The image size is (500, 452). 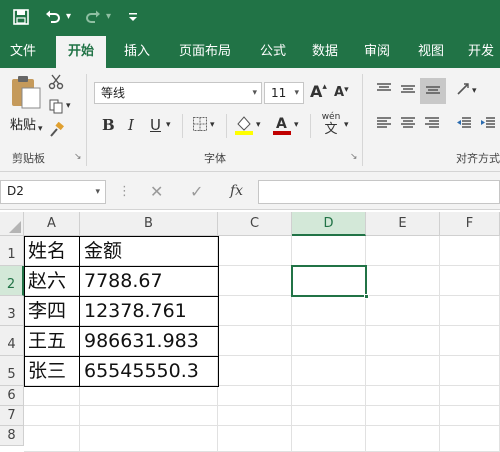 What do you see at coordinates (481, 52) in the screenshot?
I see `tab-developer: 开发` at bounding box center [481, 52].